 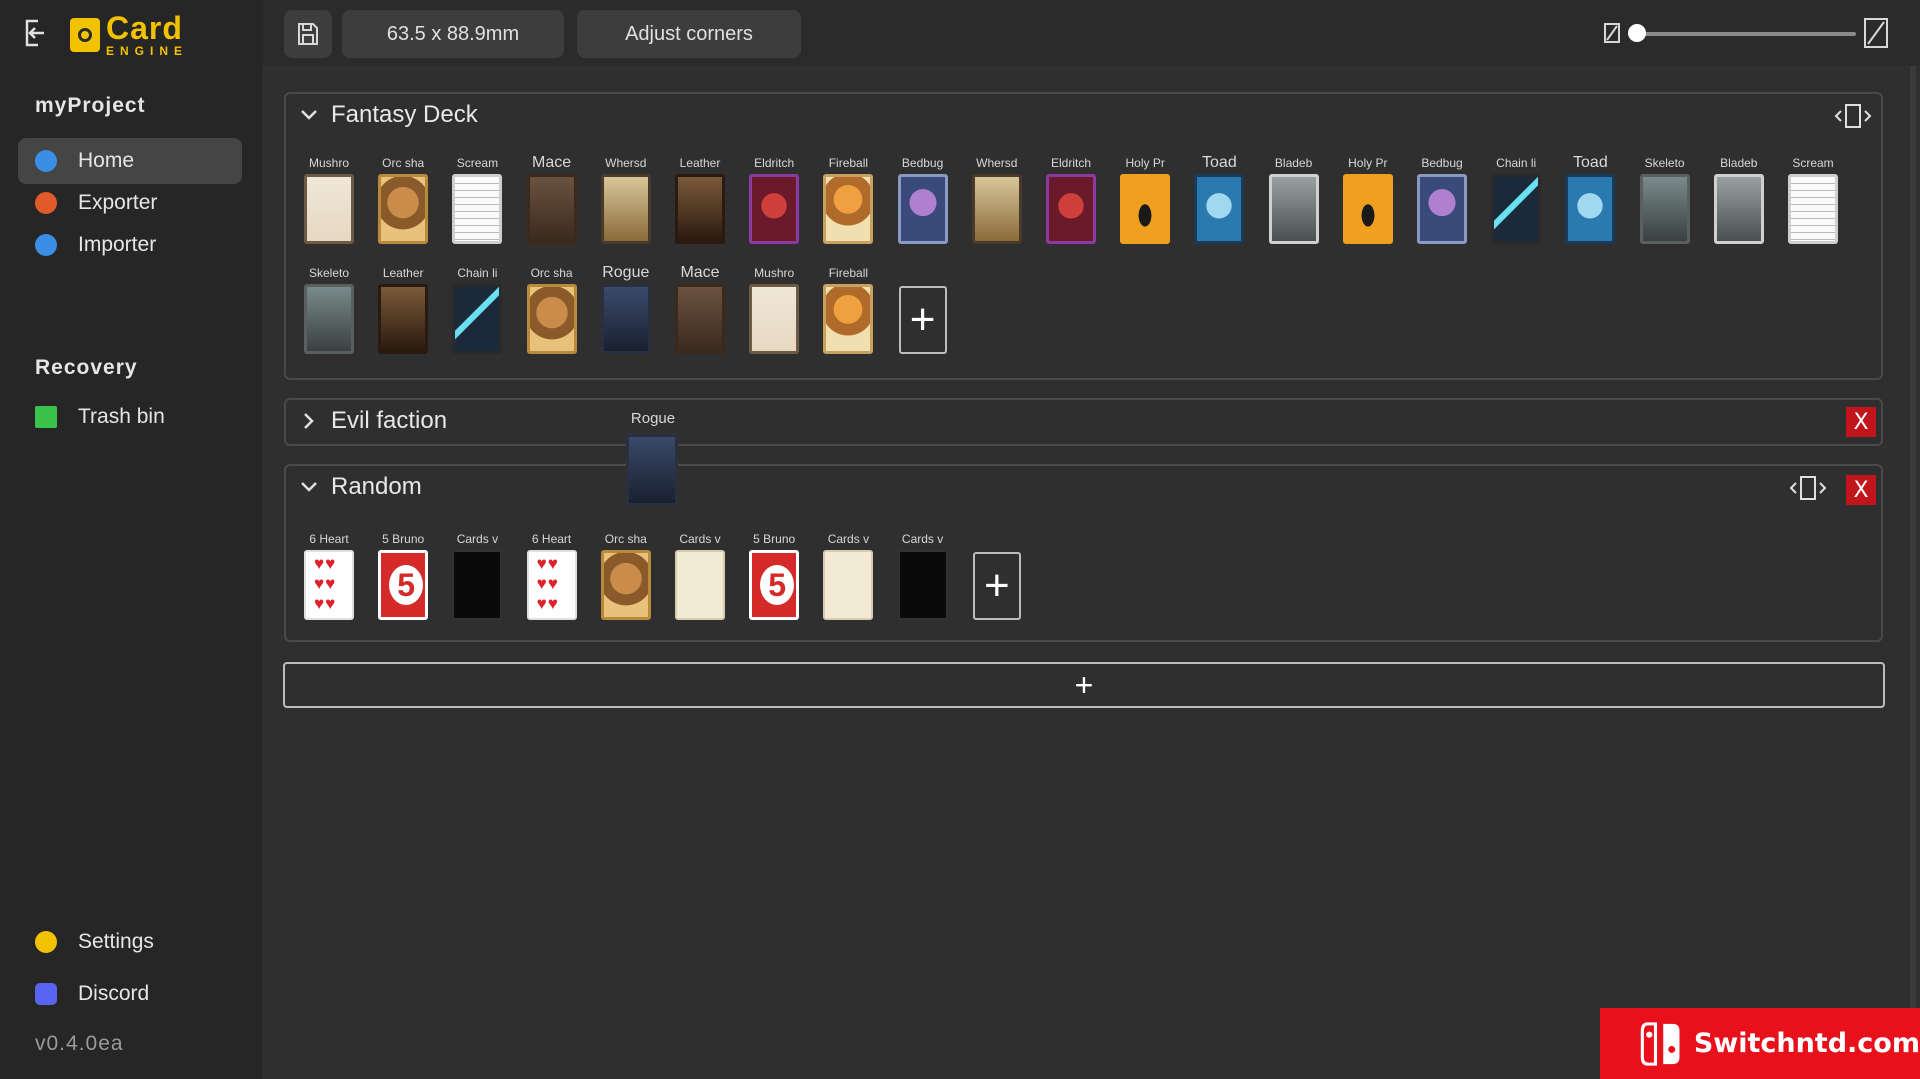 What do you see at coordinates (130, 203) in the screenshot?
I see `nav-exporter: Exporter` at bounding box center [130, 203].